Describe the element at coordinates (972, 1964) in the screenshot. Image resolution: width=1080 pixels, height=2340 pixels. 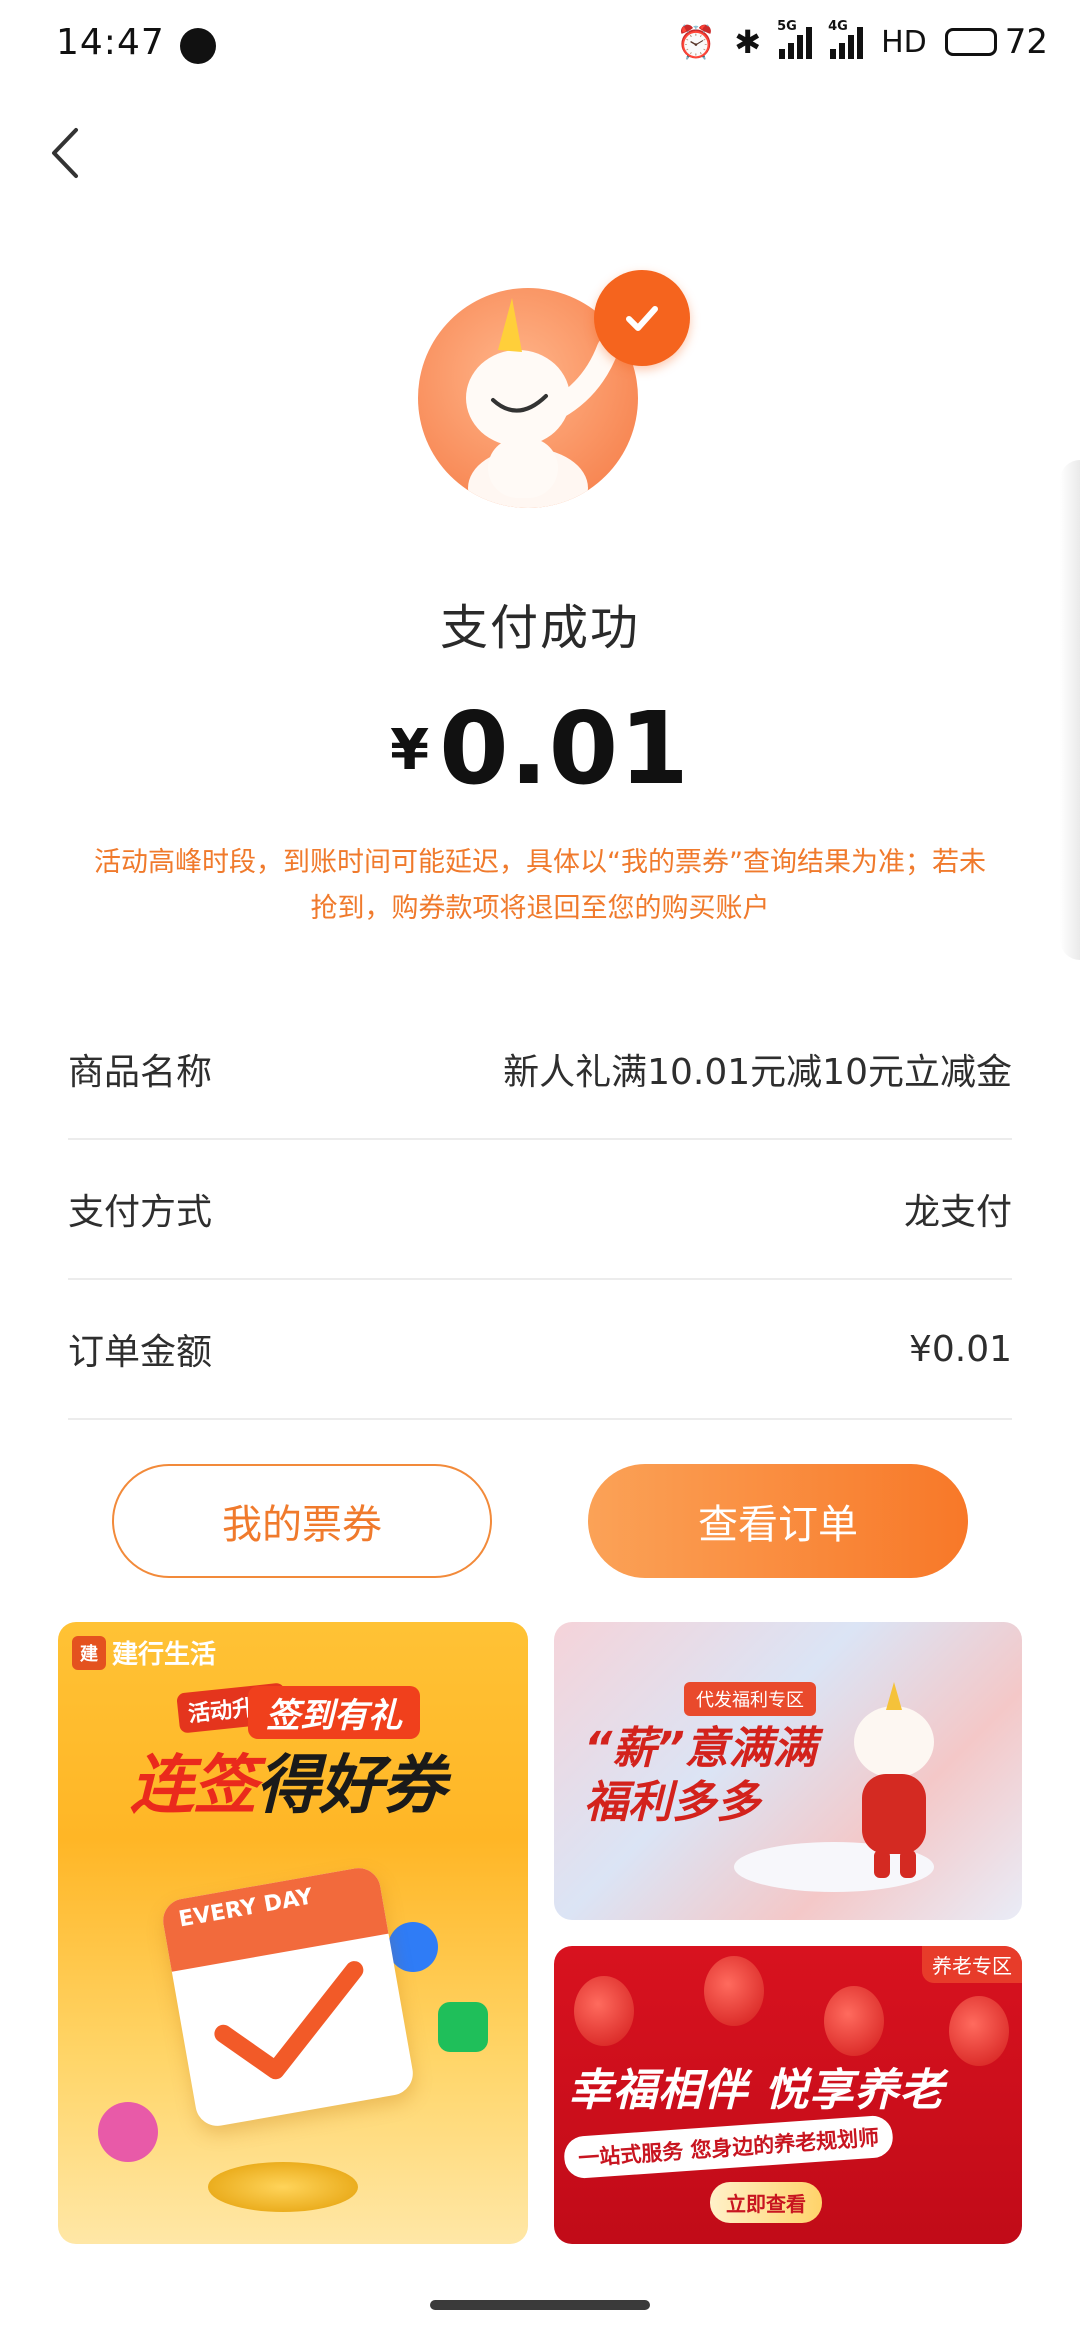
I see `elderly-zone-tag: 养老专区` at that location.